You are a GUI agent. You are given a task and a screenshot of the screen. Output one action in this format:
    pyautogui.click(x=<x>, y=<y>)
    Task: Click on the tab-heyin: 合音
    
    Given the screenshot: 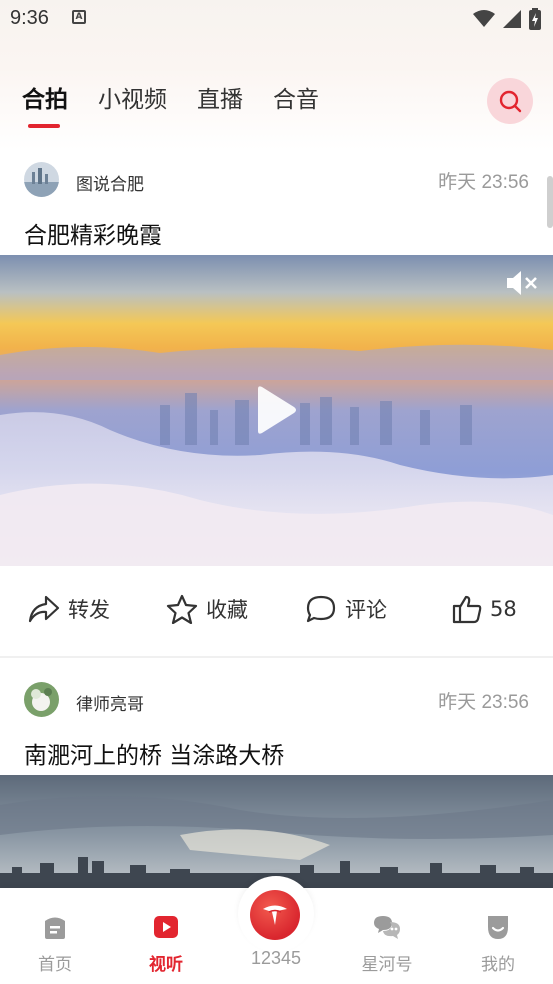 What is the action you would take?
    pyautogui.click(x=296, y=105)
    